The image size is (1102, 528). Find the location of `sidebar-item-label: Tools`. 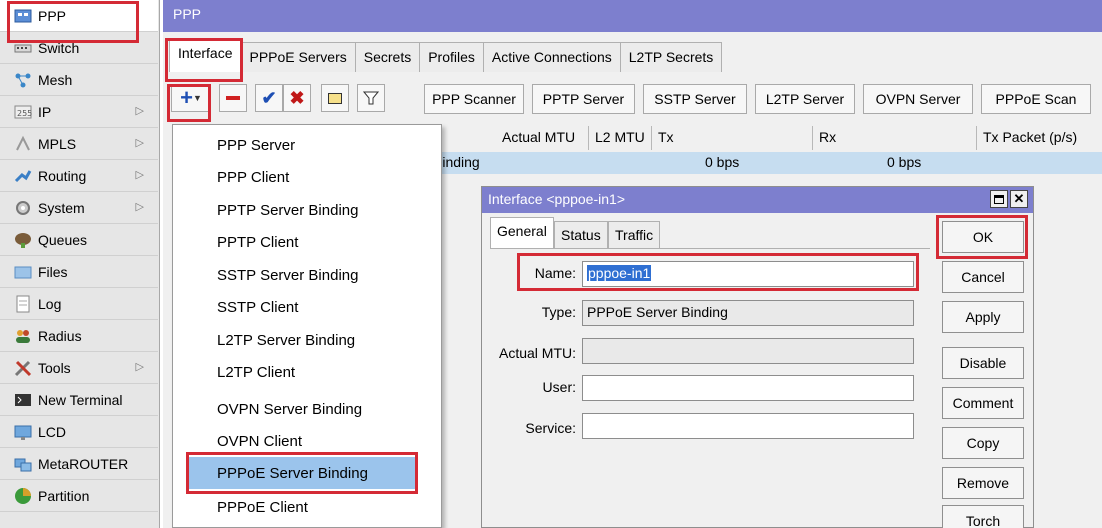

sidebar-item-label: Tools is located at coordinates (54, 367).